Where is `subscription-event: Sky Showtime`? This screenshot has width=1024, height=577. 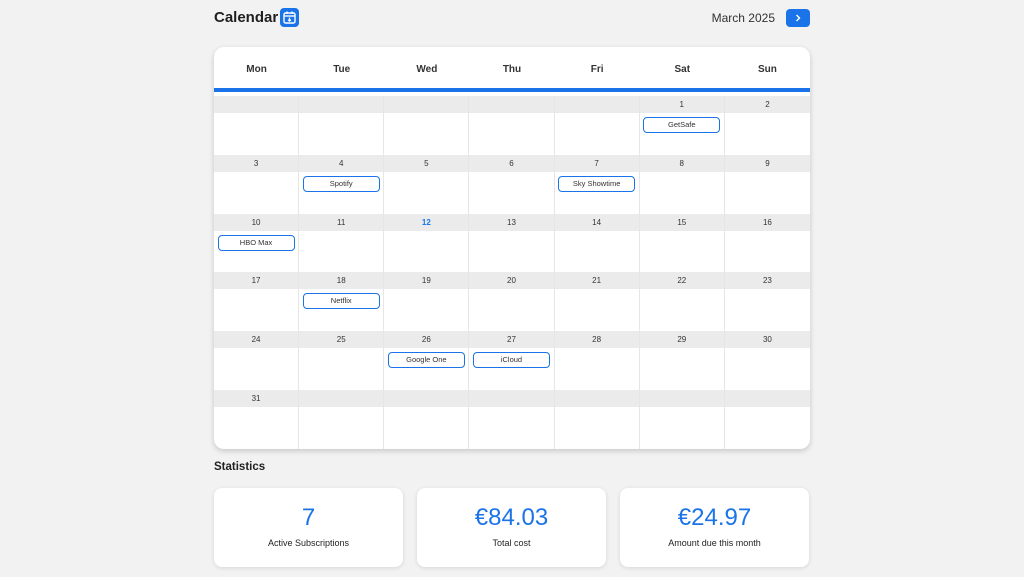 subscription-event: Sky Showtime is located at coordinates (597, 183).